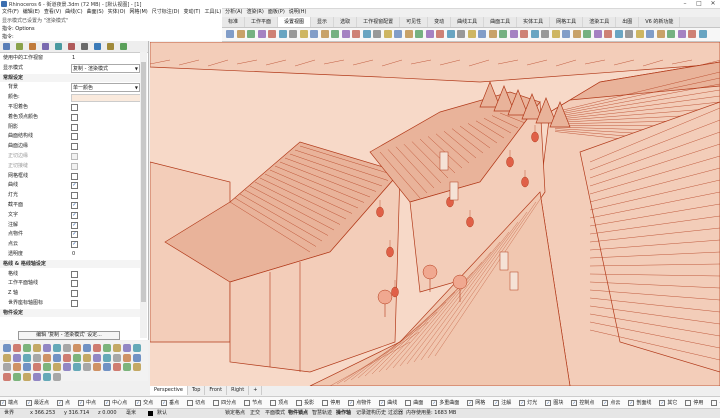 This screenshot has height=418, width=720. What do you see at coordinates (528, 402) in the screenshot?
I see `selection-filter-toggle: ✓ 灯光` at bounding box center [528, 402].